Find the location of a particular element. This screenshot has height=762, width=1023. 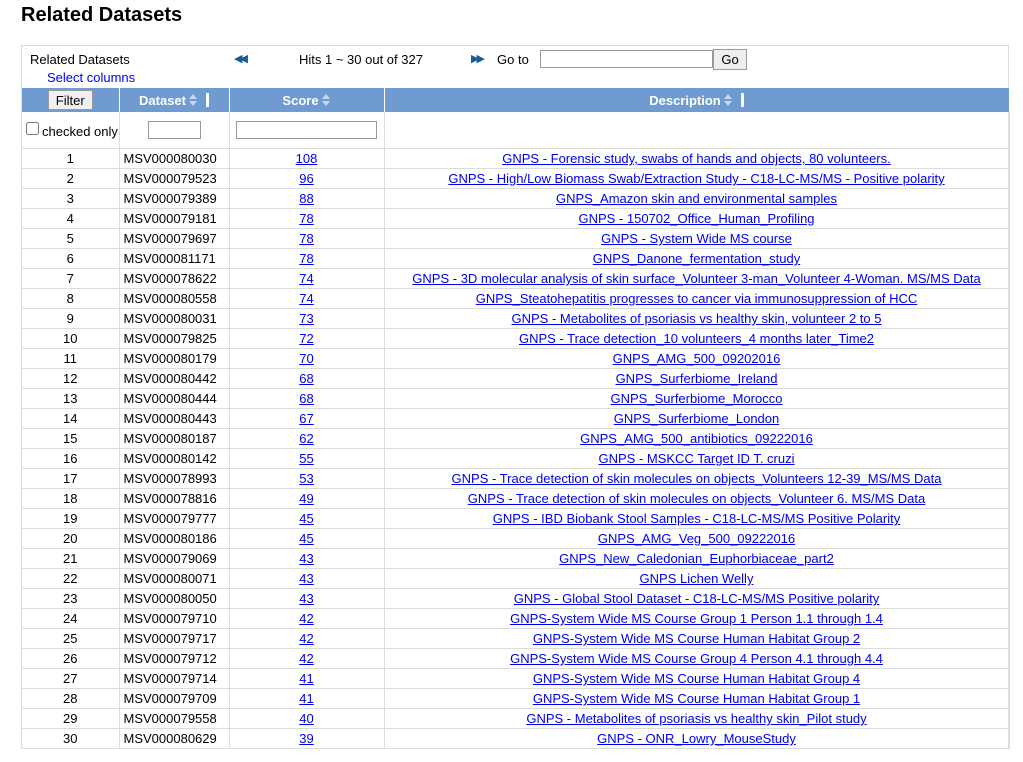

row-number: 29 is located at coordinates (71, 718).